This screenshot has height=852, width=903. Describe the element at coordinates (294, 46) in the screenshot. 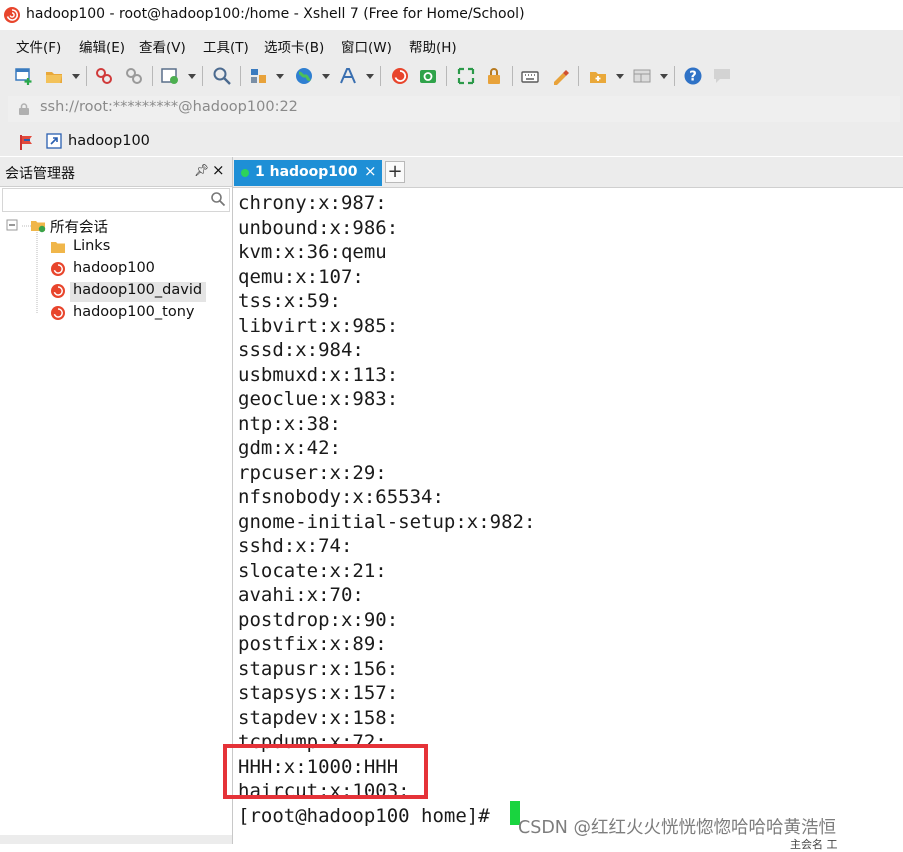

I see `menu-tabs: 选项卡(B)` at that location.